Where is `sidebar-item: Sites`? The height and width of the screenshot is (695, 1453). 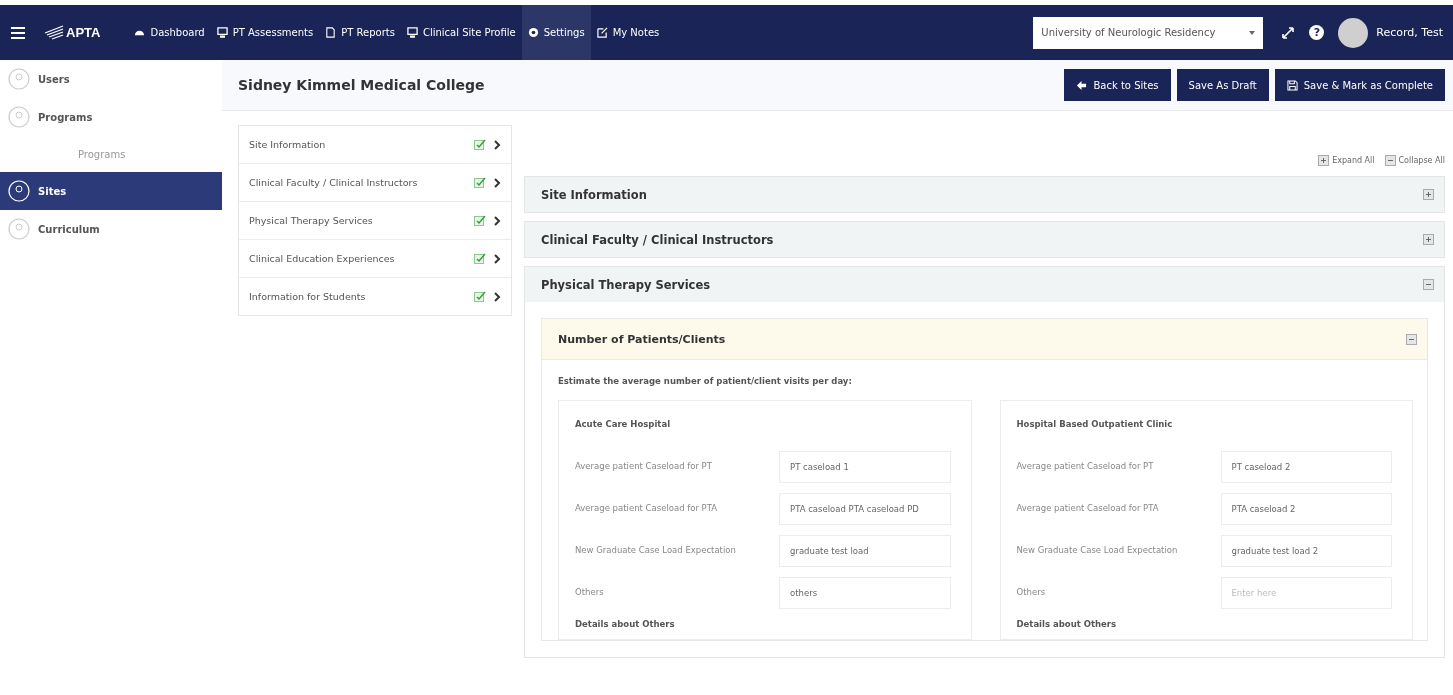 sidebar-item: Sites is located at coordinates (111, 191).